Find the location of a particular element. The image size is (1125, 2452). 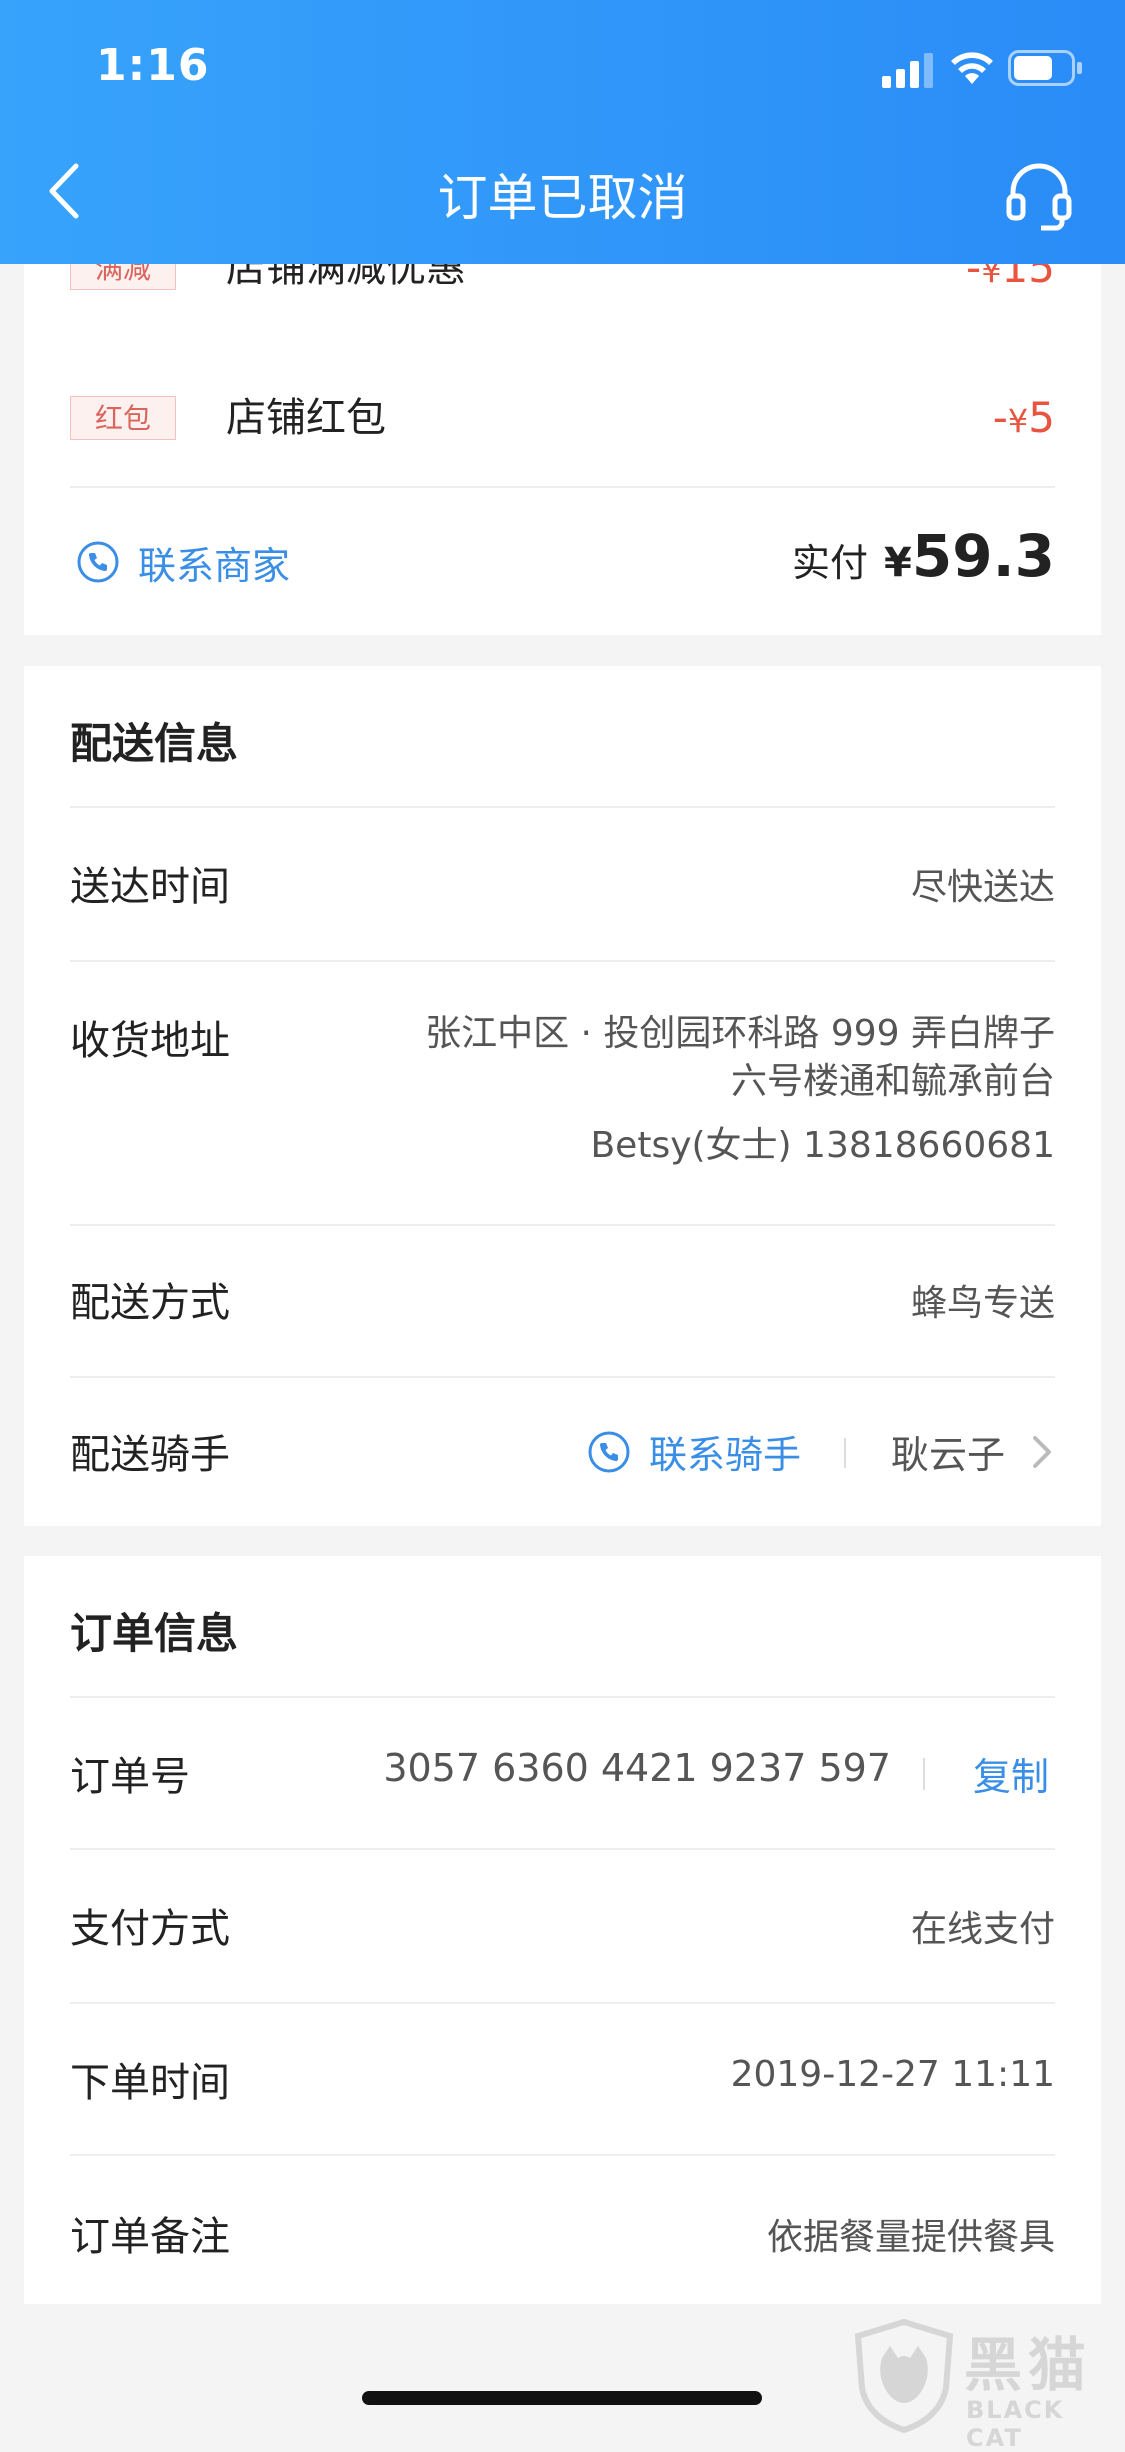

paid-amount: 59.3 is located at coordinates (983, 556).